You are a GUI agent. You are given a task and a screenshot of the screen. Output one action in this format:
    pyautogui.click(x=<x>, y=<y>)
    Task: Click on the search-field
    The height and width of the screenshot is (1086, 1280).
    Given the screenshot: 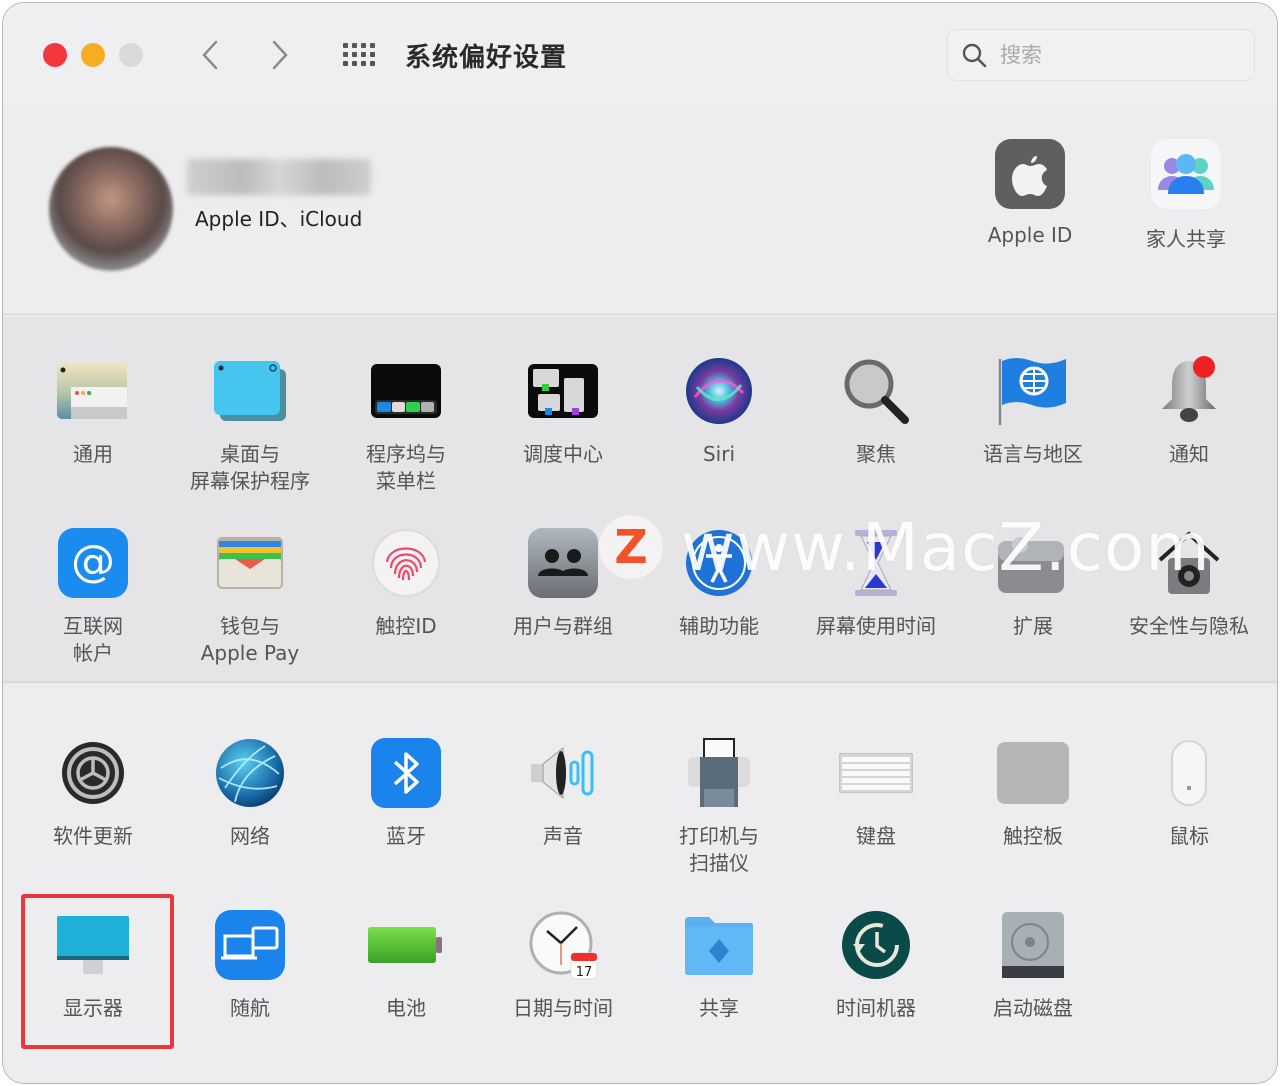 What is the action you would take?
    pyautogui.click(x=1101, y=55)
    